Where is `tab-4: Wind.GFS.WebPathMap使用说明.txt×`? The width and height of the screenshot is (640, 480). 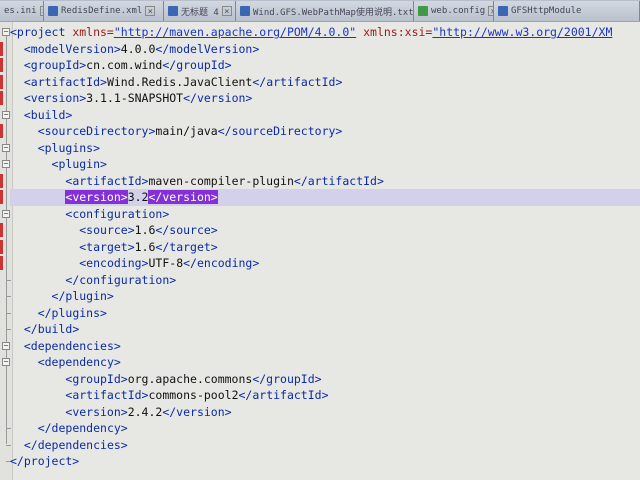 tab-4: Wind.GFS.WebPathMap使用说明.txt× is located at coordinates (325, 11).